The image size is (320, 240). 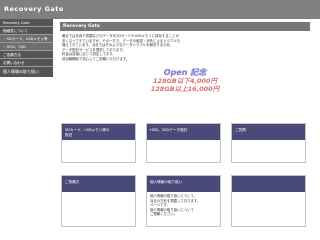 What do you see at coordinates (26, 31) in the screenshot?
I see `sidebar-item-price: 価格表について` at bounding box center [26, 31].